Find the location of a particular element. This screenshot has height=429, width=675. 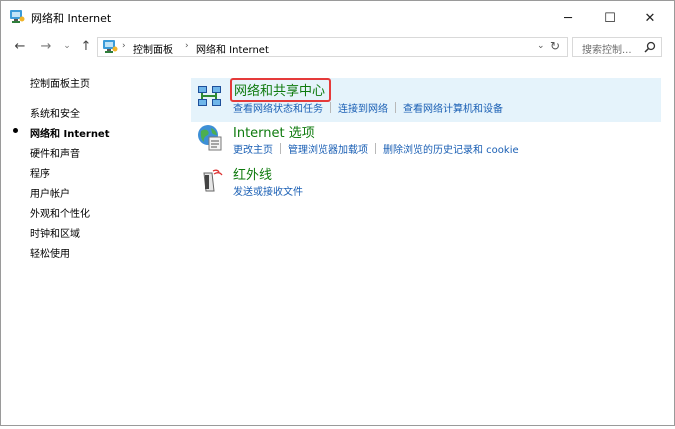

link-manage-addons: 管理浏览器加载项 is located at coordinates (328, 148).